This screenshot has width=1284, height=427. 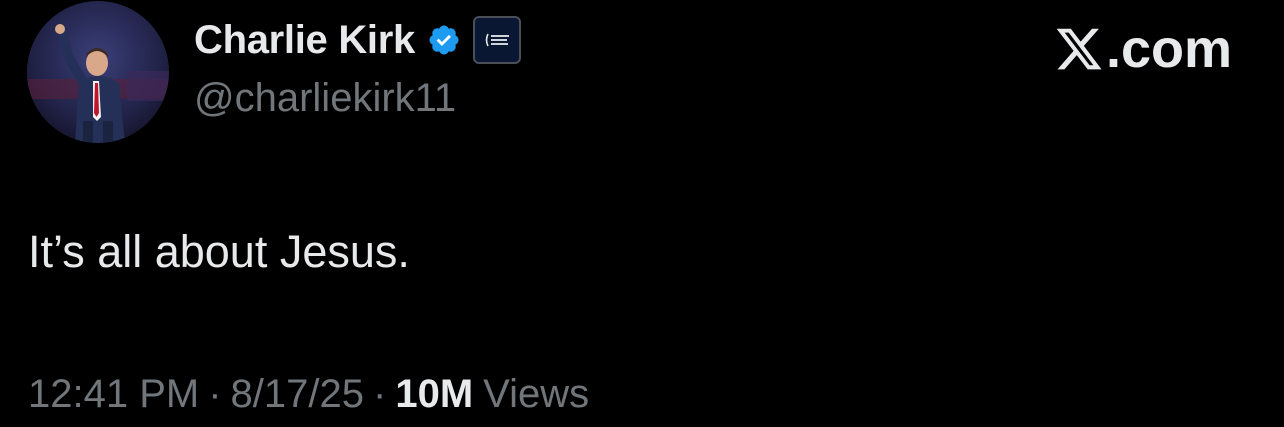 What do you see at coordinates (1168, 49) in the screenshot?
I see `brand-domain-label: .com` at bounding box center [1168, 49].